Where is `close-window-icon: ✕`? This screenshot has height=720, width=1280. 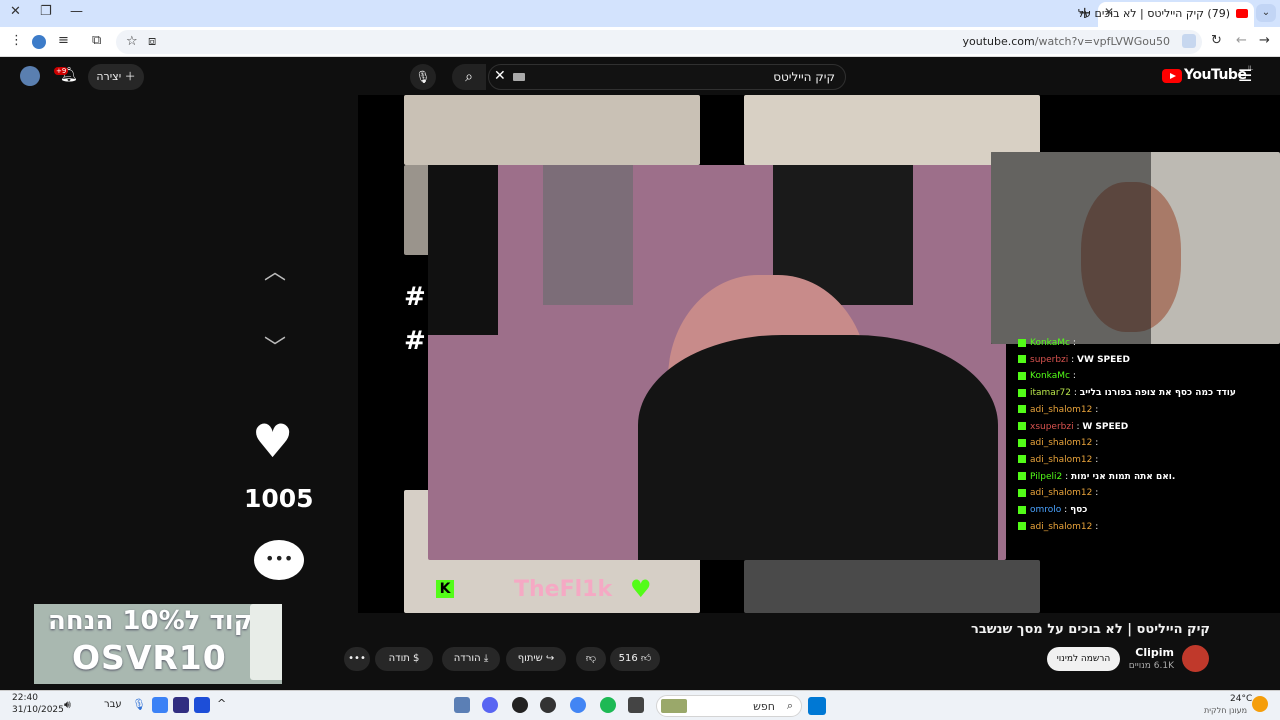 close-window-icon: ✕ is located at coordinates (15, 11).